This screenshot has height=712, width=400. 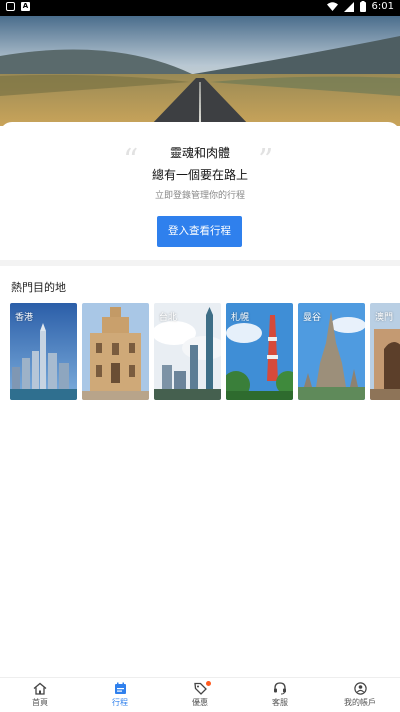 What do you see at coordinates (115, 351) in the screenshot?
I see `destination-card-ruins` at bounding box center [115, 351].